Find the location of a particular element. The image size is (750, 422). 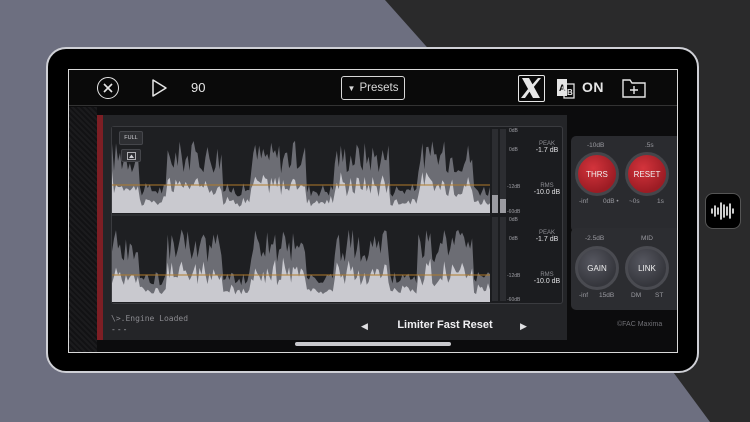

link-min-label: DM is located at coordinates (636, 295).